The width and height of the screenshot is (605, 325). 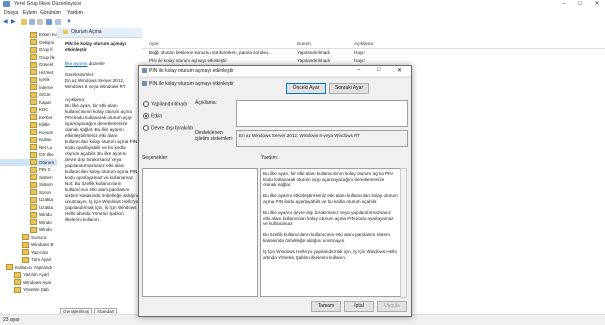 What do you see at coordinates (28, 289) in the screenshot?
I see `tree-item: Yönetim Şab` at bounding box center [28, 289].